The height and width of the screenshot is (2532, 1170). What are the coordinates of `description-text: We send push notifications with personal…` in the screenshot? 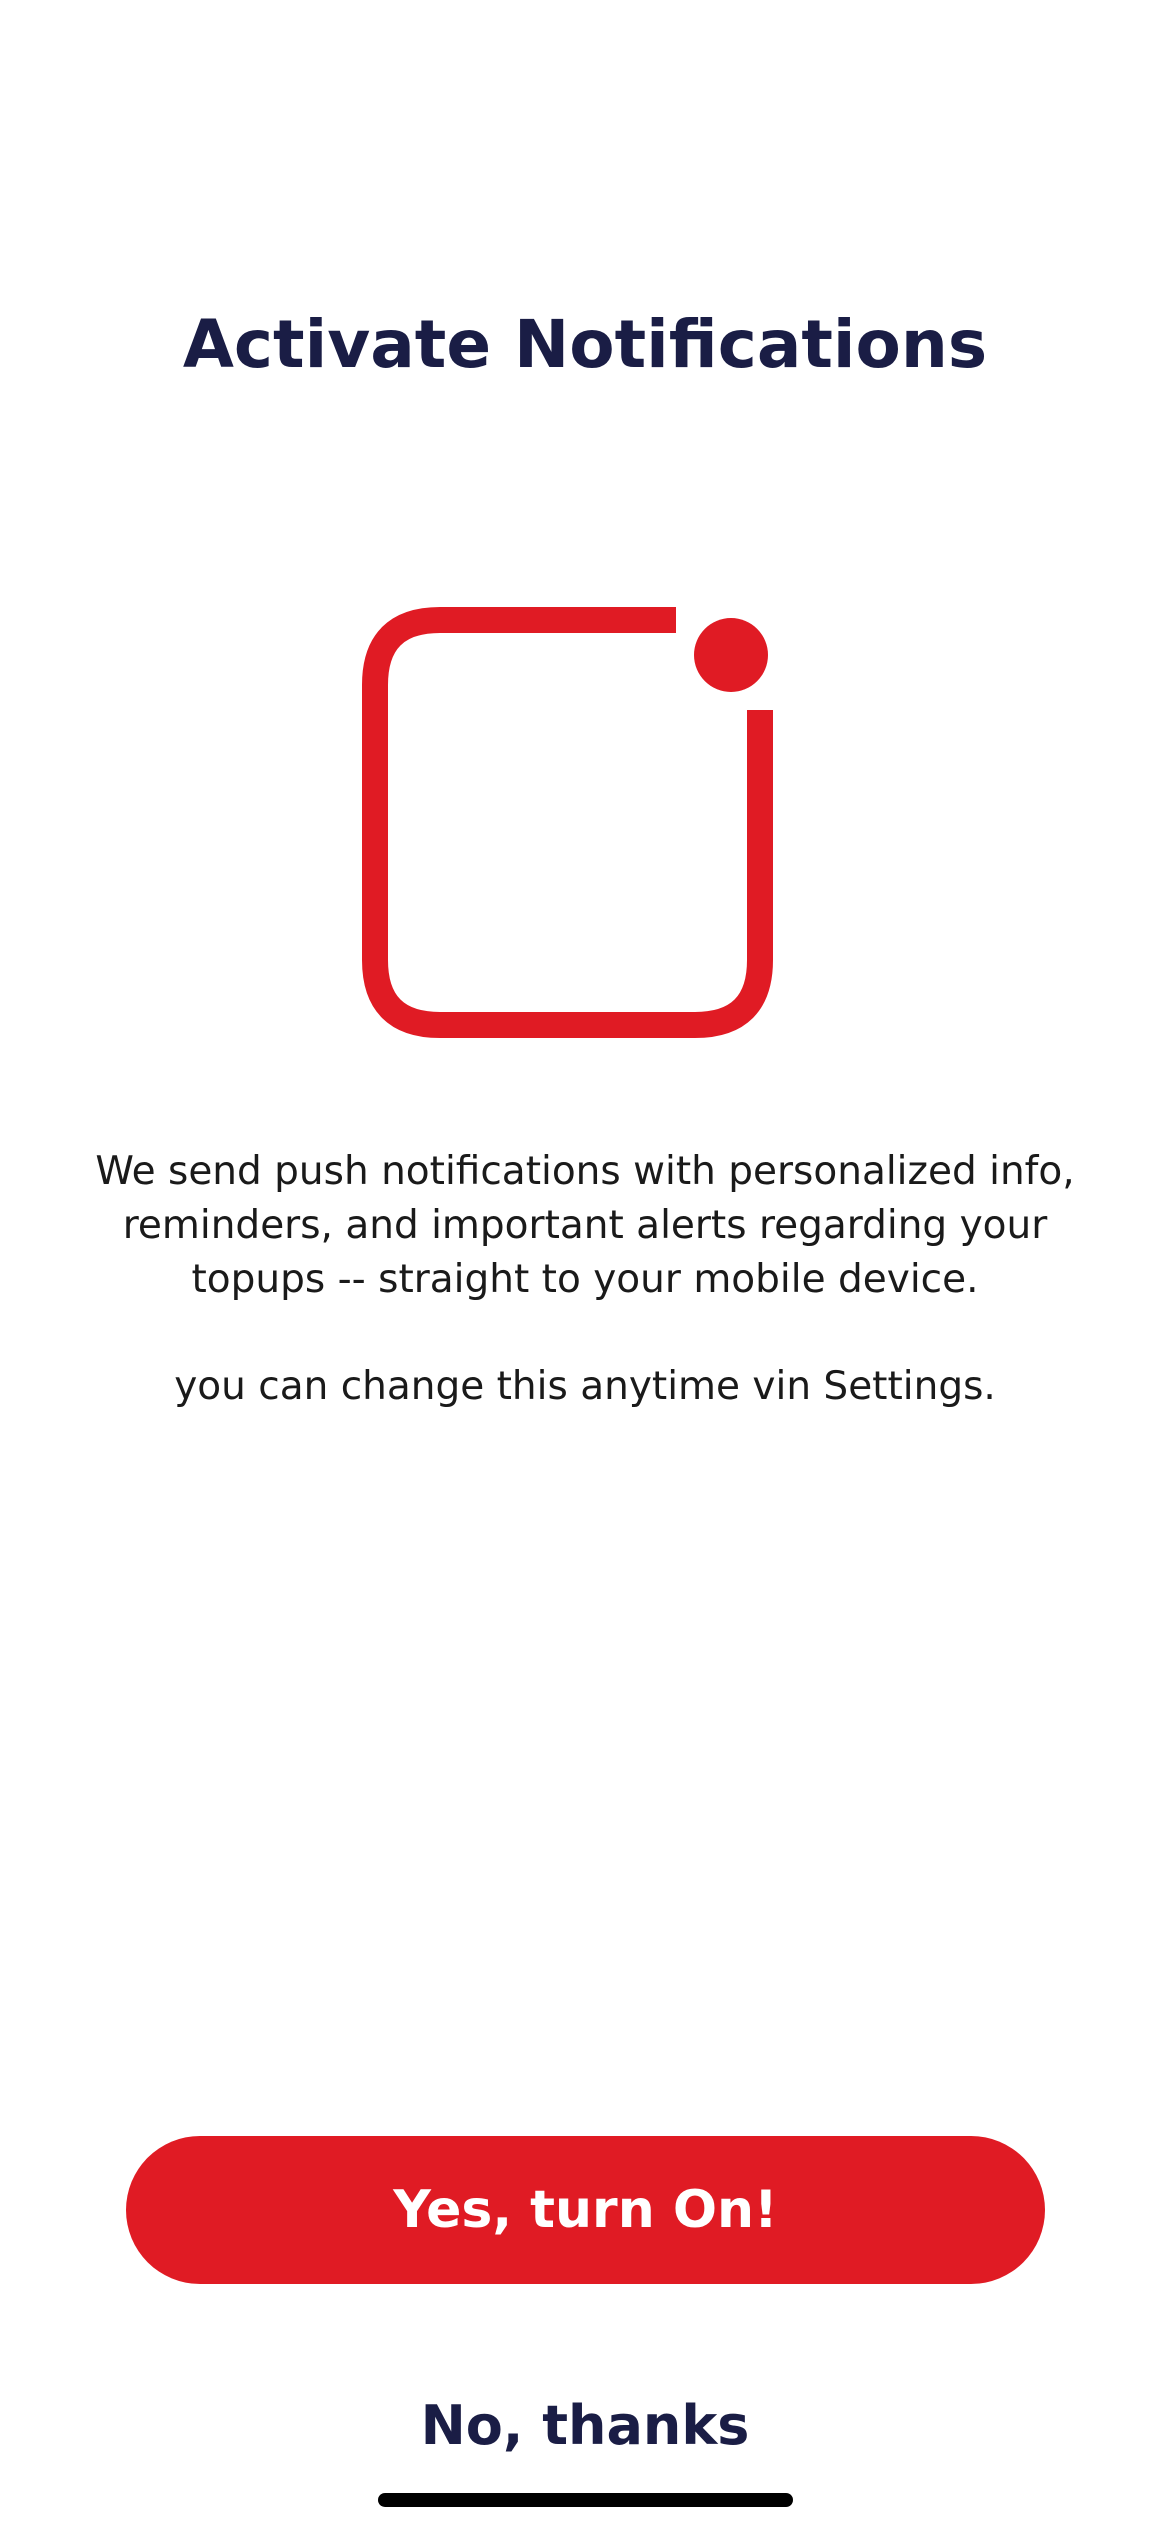 It's located at (585, 1225).